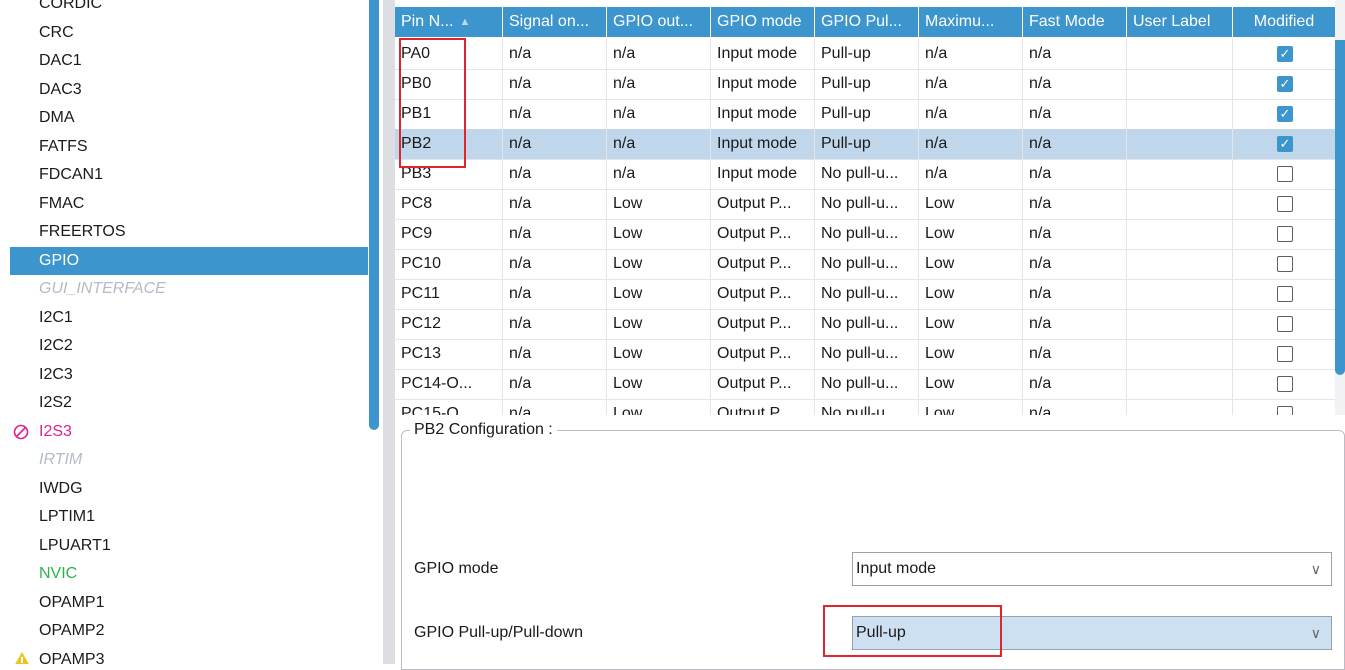  What do you see at coordinates (449, 354) in the screenshot?
I see `table-cell: PC13` at bounding box center [449, 354].